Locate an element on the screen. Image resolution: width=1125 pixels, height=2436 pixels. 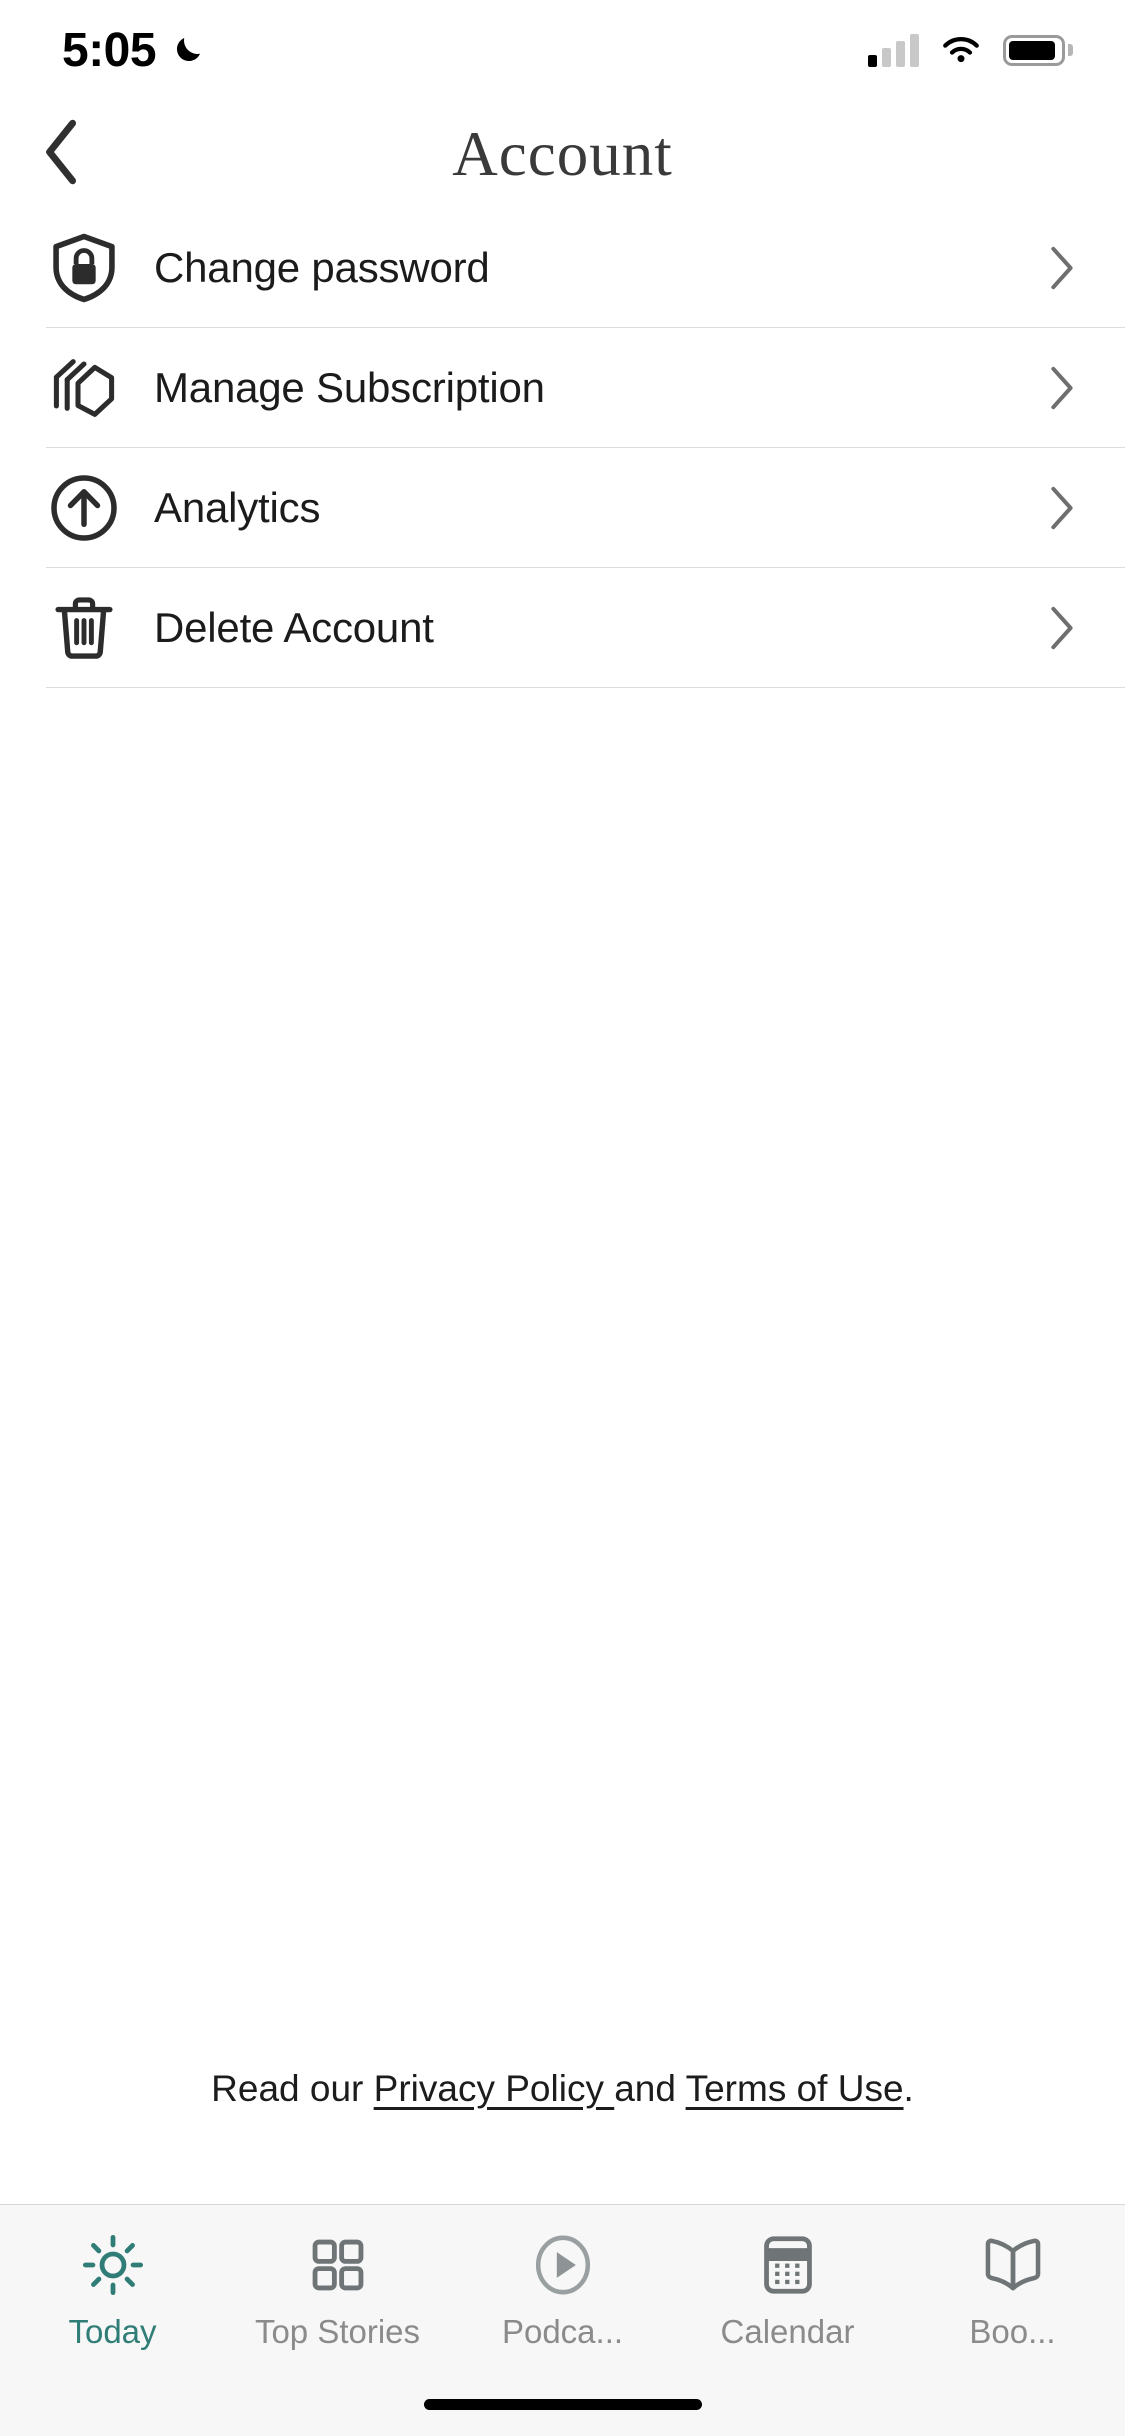
tab-calendar: Calendar is located at coordinates (787, 2292).